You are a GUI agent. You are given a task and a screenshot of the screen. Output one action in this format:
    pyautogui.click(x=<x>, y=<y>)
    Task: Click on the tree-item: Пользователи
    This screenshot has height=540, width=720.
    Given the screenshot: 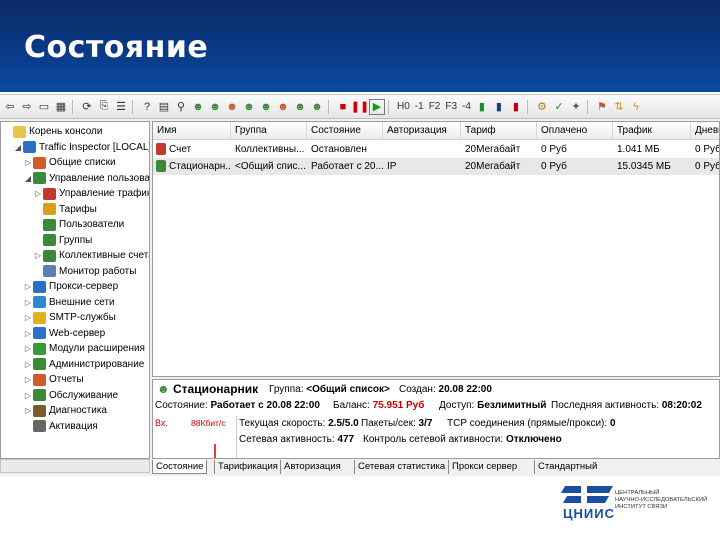 What is the action you would take?
    pyautogui.click(x=78, y=224)
    